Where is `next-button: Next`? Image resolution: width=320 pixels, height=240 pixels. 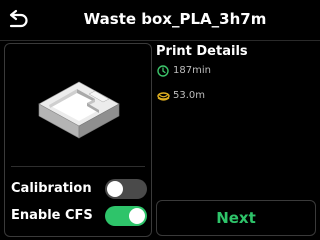 next-button: Next is located at coordinates (236, 218).